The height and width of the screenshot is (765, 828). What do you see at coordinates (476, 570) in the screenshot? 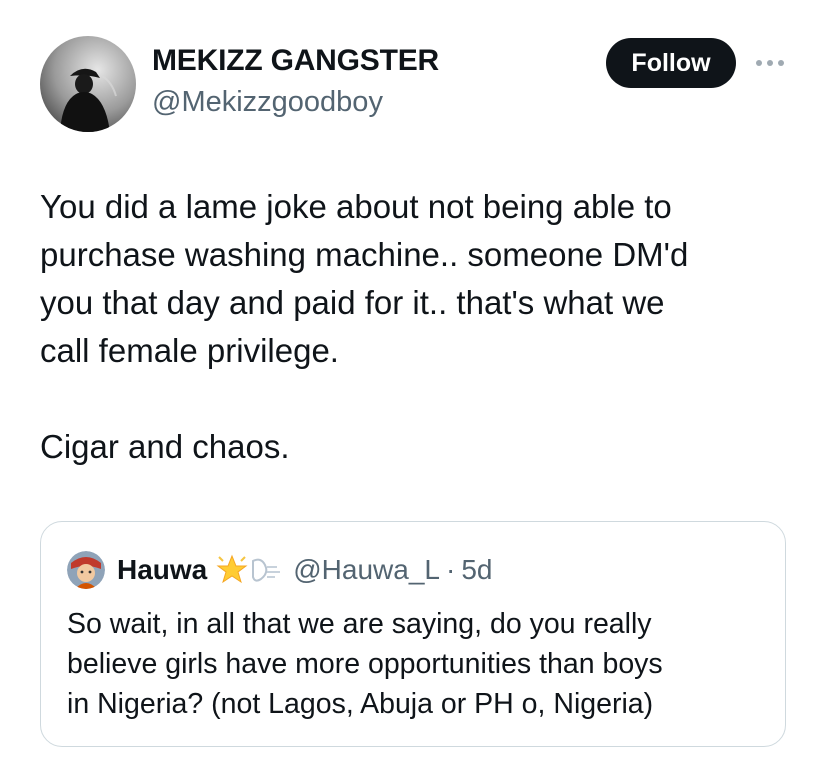
I see `quoted-timestamp: 5d` at bounding box center [476, 570].